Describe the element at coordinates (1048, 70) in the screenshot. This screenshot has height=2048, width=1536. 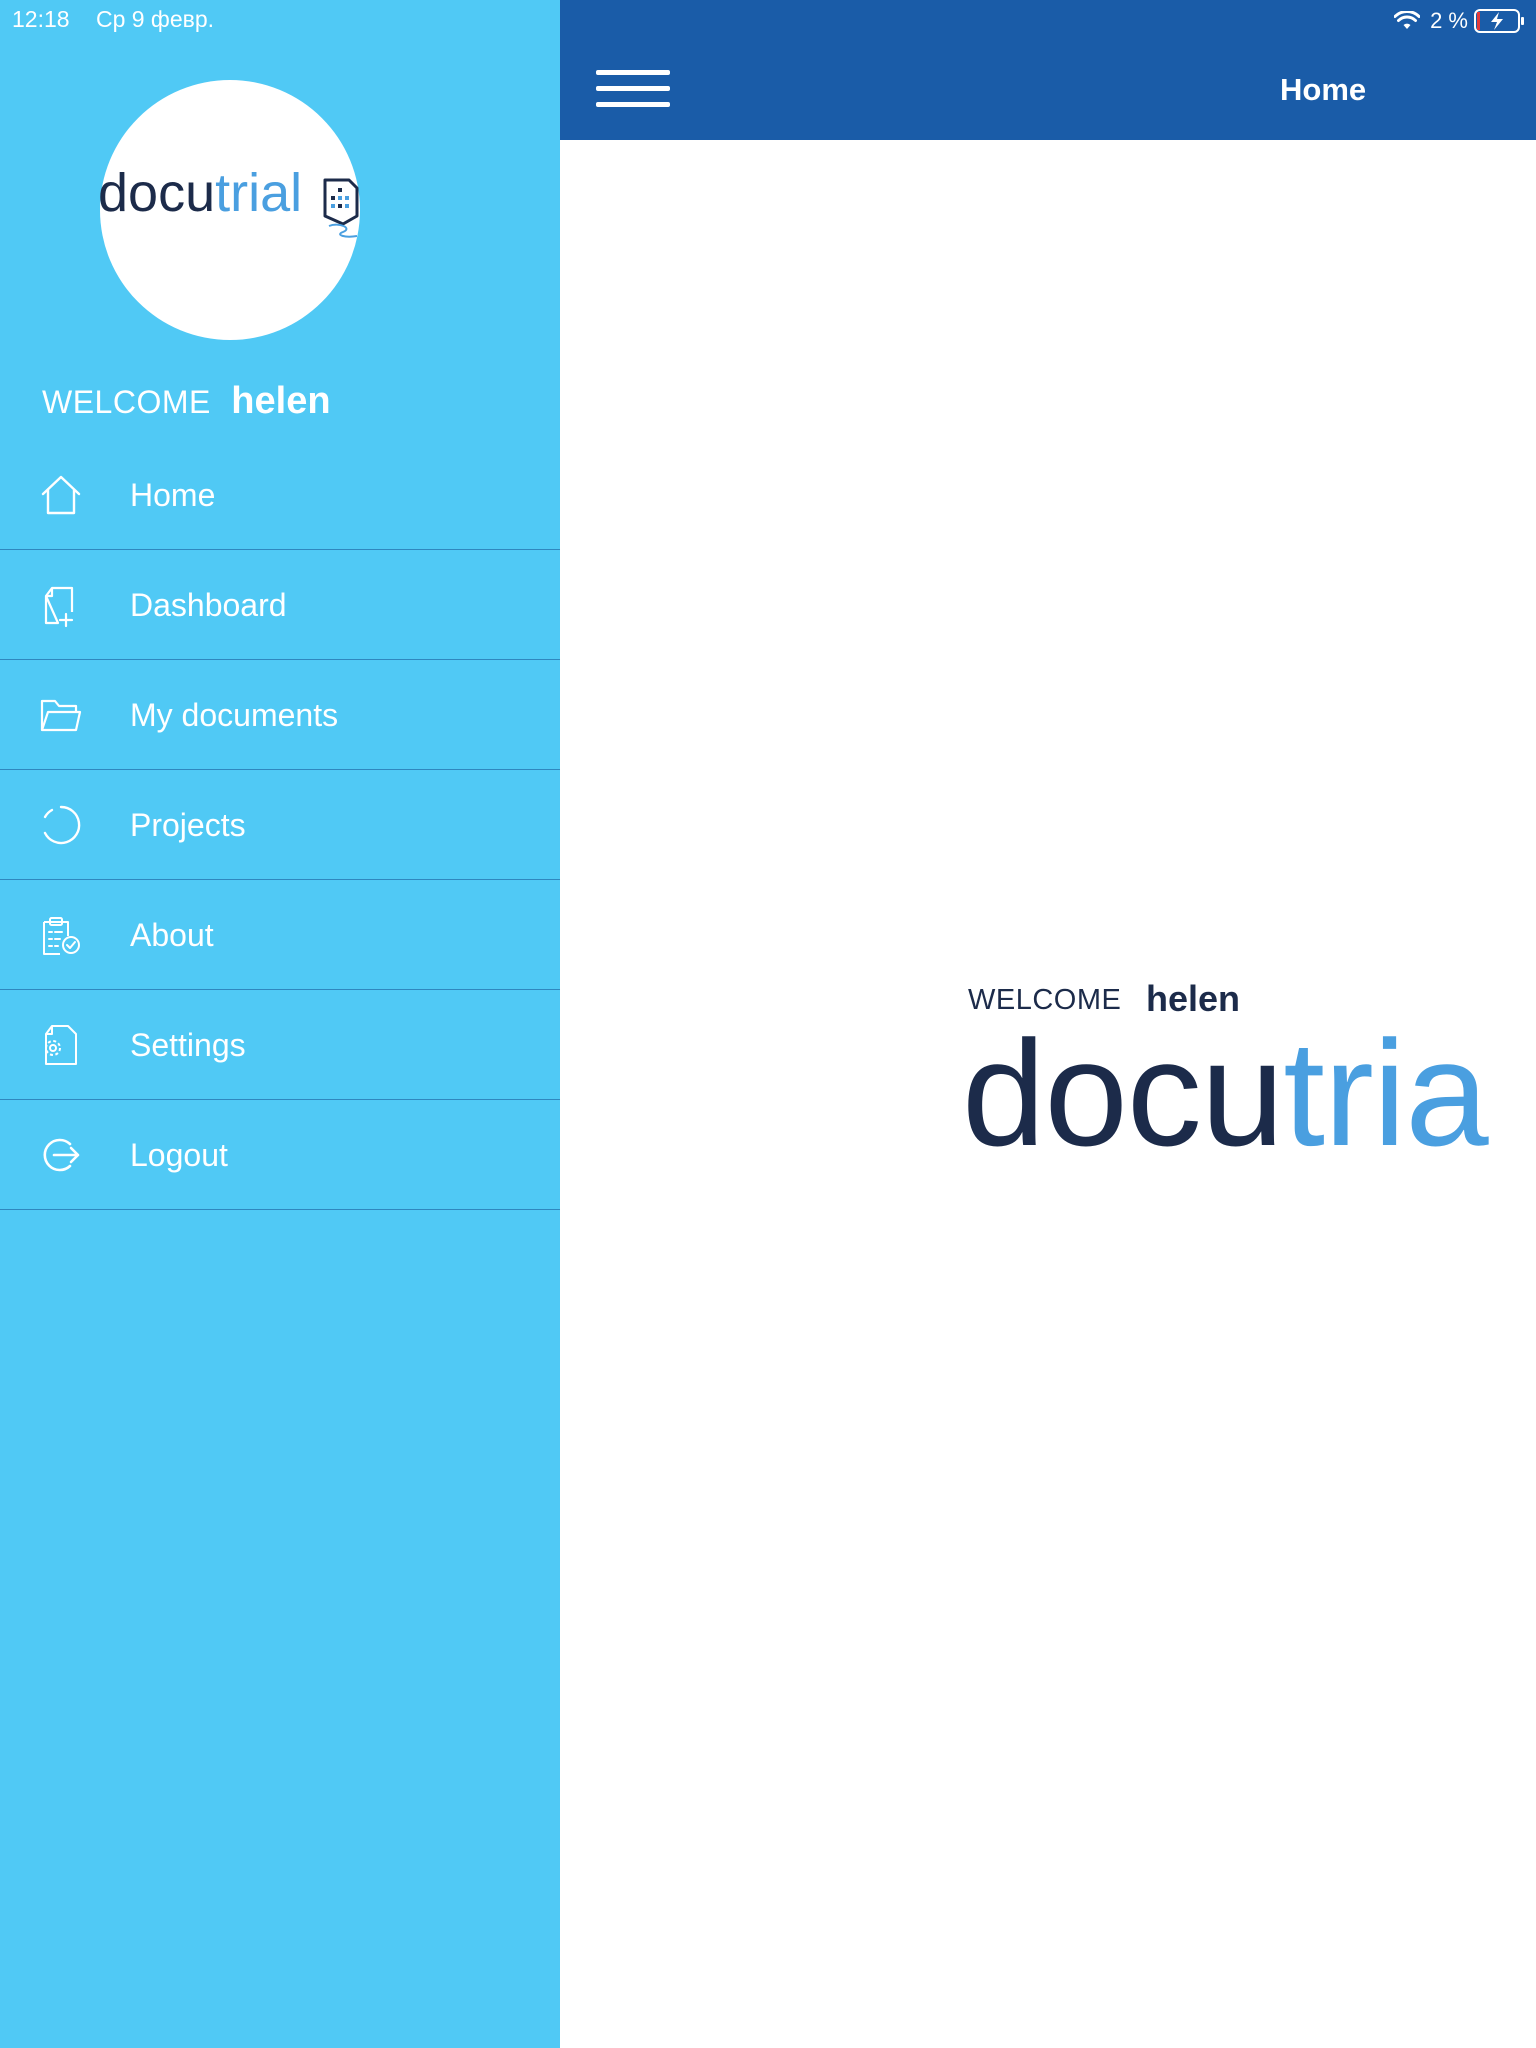
I see `top-app-bar: 2 % Home` at that location.